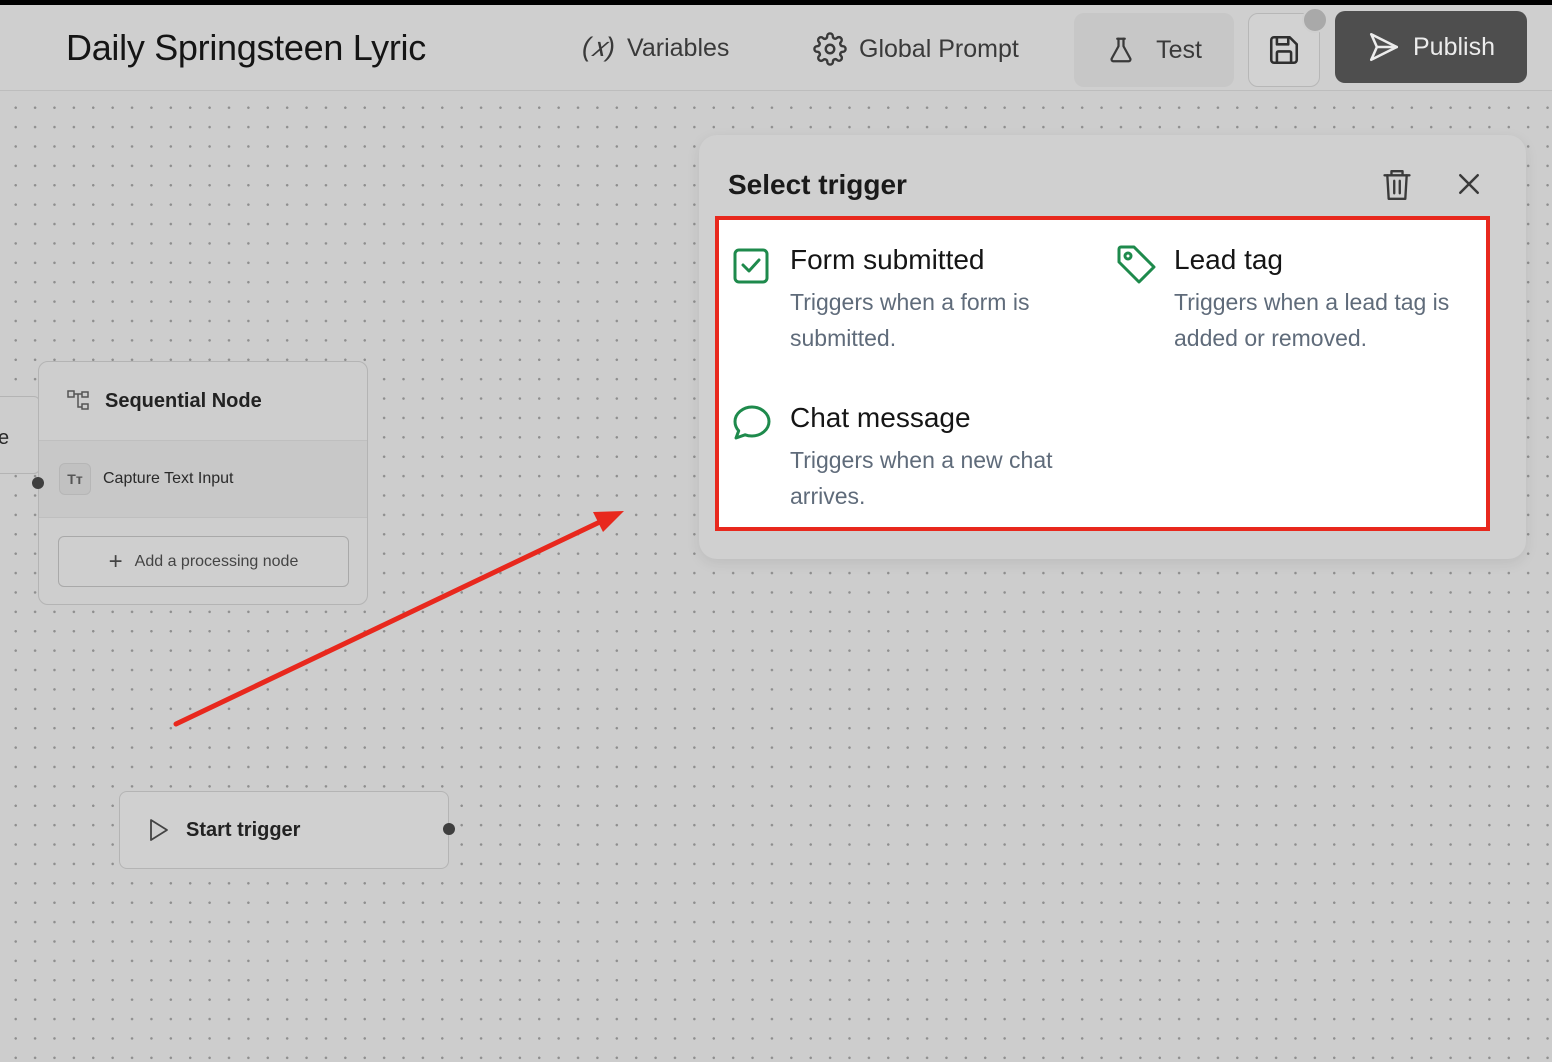 This screenshot has width=1552, height=1062. I want to click on gear-icon, so click(830, 49).